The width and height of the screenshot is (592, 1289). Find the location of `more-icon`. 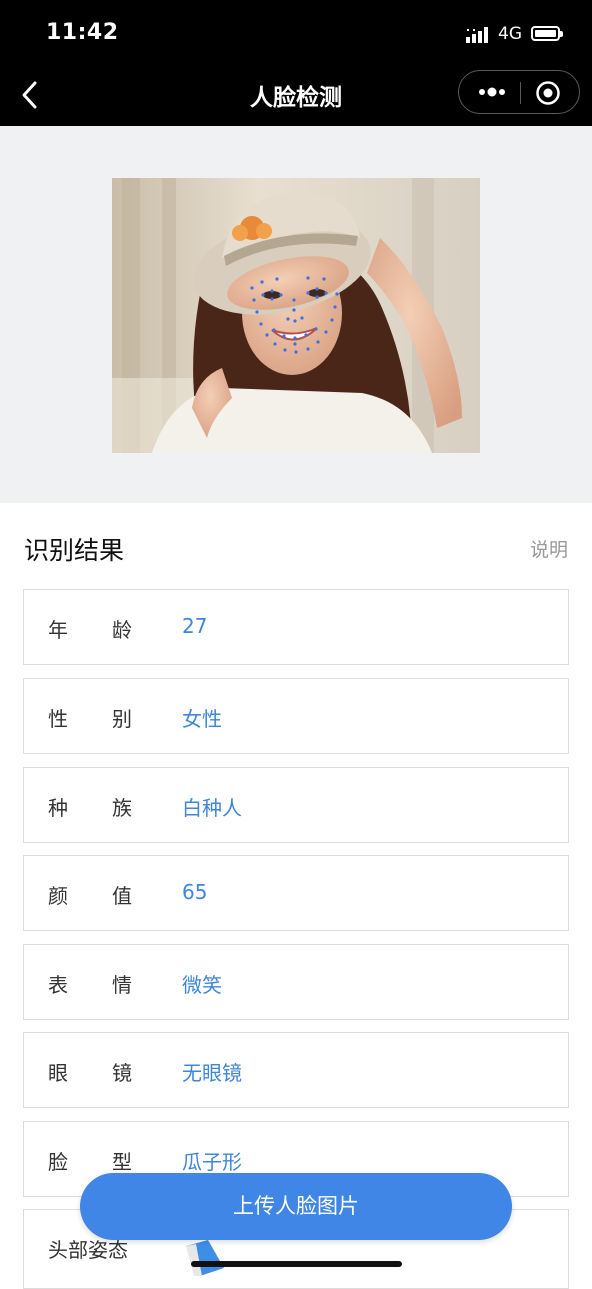

more-icon is located at coordinates (493, 92).